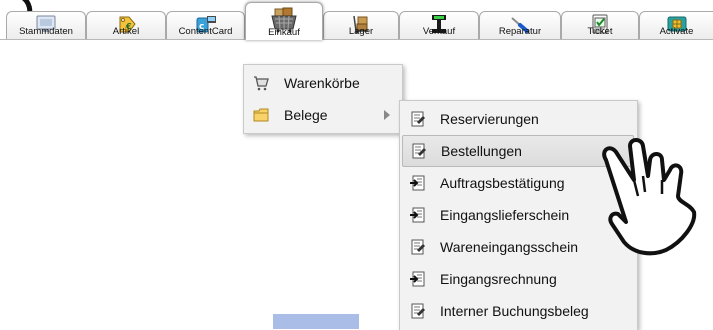 The image size is (713, 330). I want to click on tab-label: Ticket, so click(600, 31).